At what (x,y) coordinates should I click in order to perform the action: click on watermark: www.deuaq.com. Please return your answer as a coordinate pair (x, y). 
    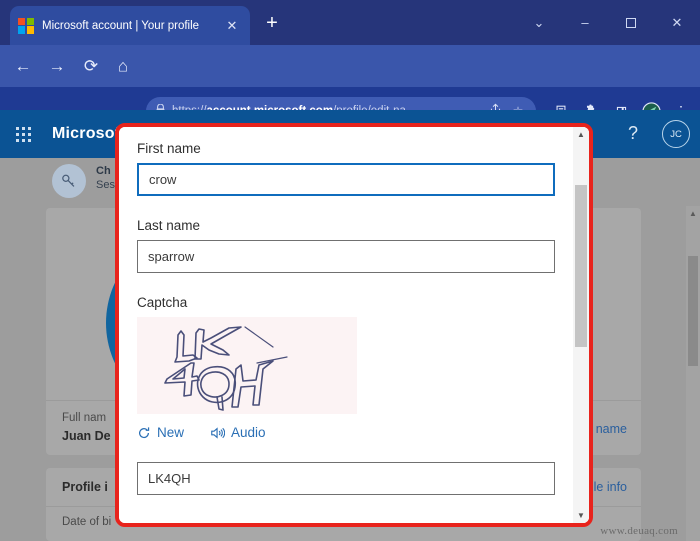
    Looking at the image, I should click on (639, 531).